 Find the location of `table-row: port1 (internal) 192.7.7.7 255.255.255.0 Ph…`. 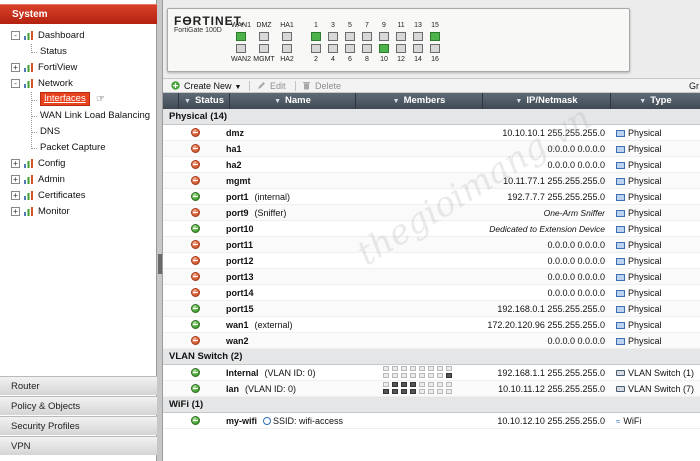

table-row: port1 (internal) 192.7.7.7 255.255.255.0 Ph… is located at coordinates (431, 197).